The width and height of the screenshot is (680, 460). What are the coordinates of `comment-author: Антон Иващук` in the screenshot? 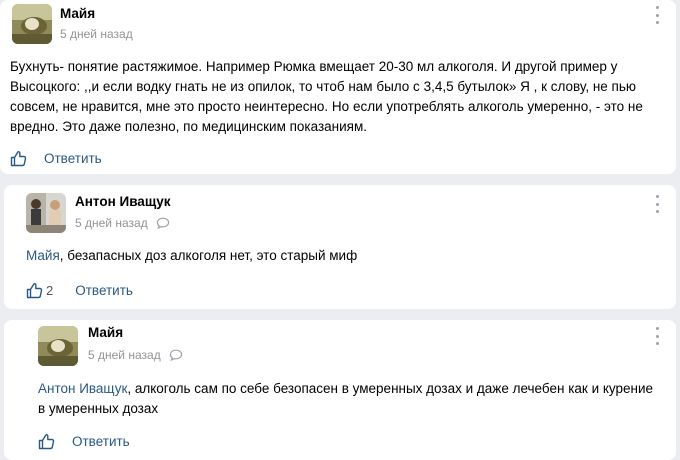 It's located at (122, 201).